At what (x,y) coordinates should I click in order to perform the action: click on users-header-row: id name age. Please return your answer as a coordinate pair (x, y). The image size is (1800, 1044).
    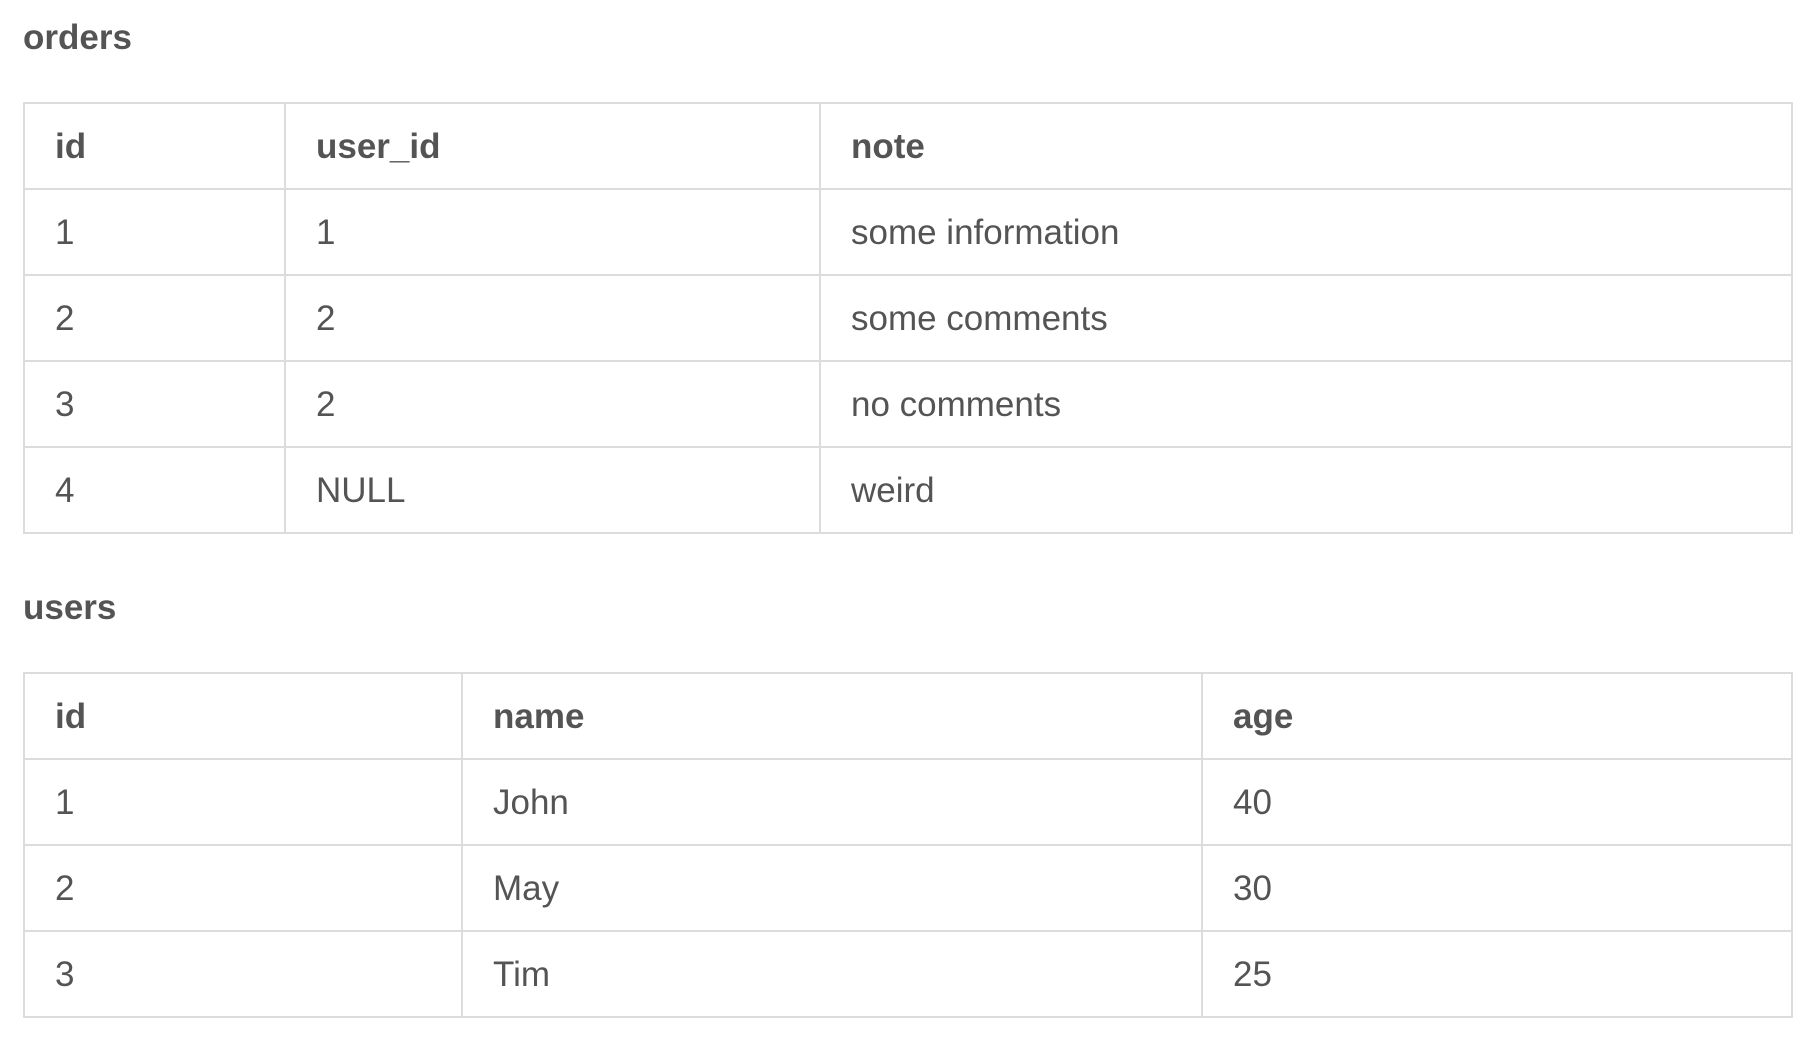
    Looking at the image, I should click on (908, 716).